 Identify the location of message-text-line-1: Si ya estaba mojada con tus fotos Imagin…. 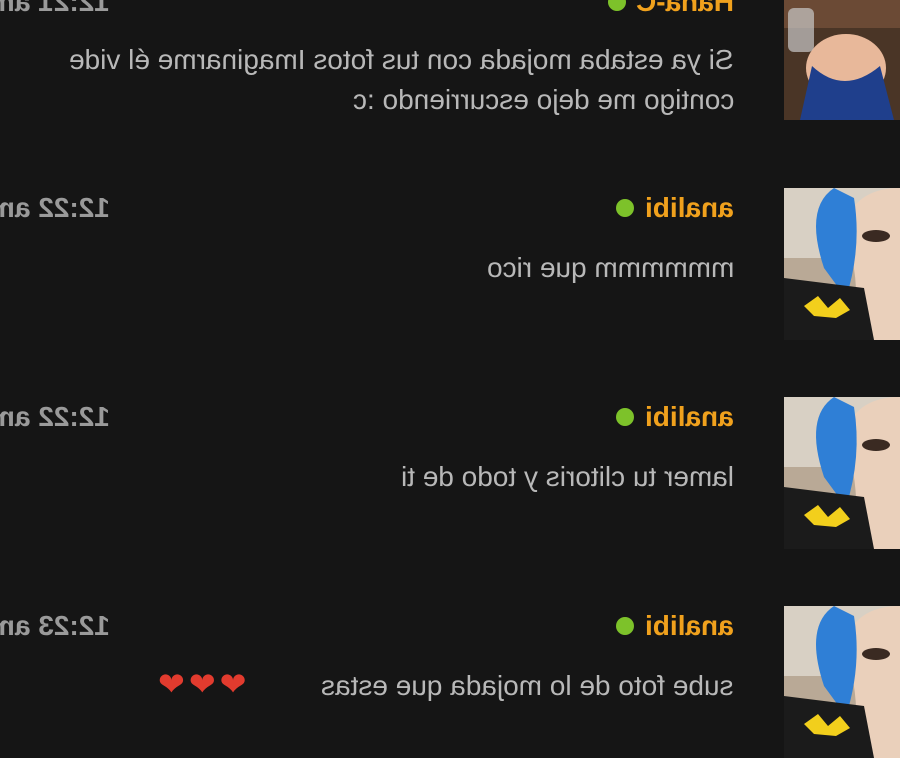
(401, 59).